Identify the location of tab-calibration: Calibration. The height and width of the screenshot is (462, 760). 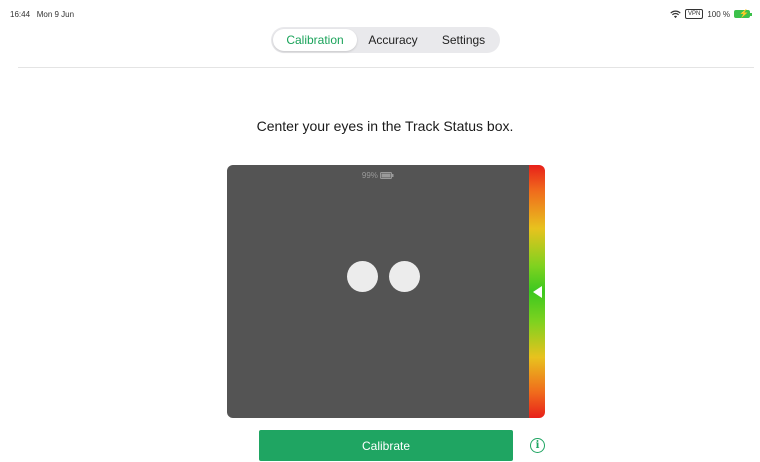
(315, 40).